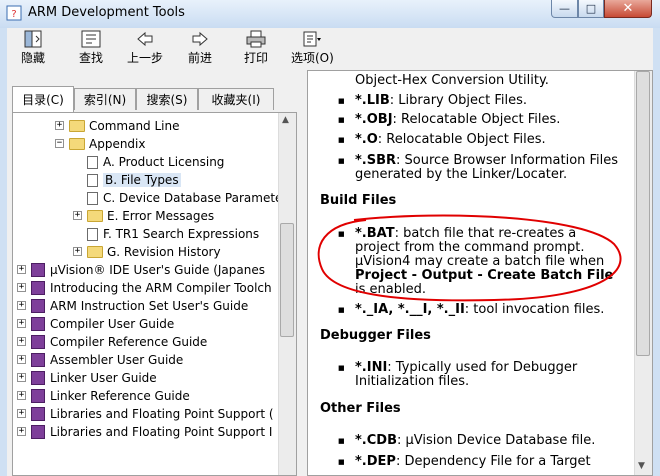 This screenshot has height=476, width=660. Describe the element at coordinates (481, 101) in the screenshot. I see `list-item: *.LIB: Library Object Files.` at that location.